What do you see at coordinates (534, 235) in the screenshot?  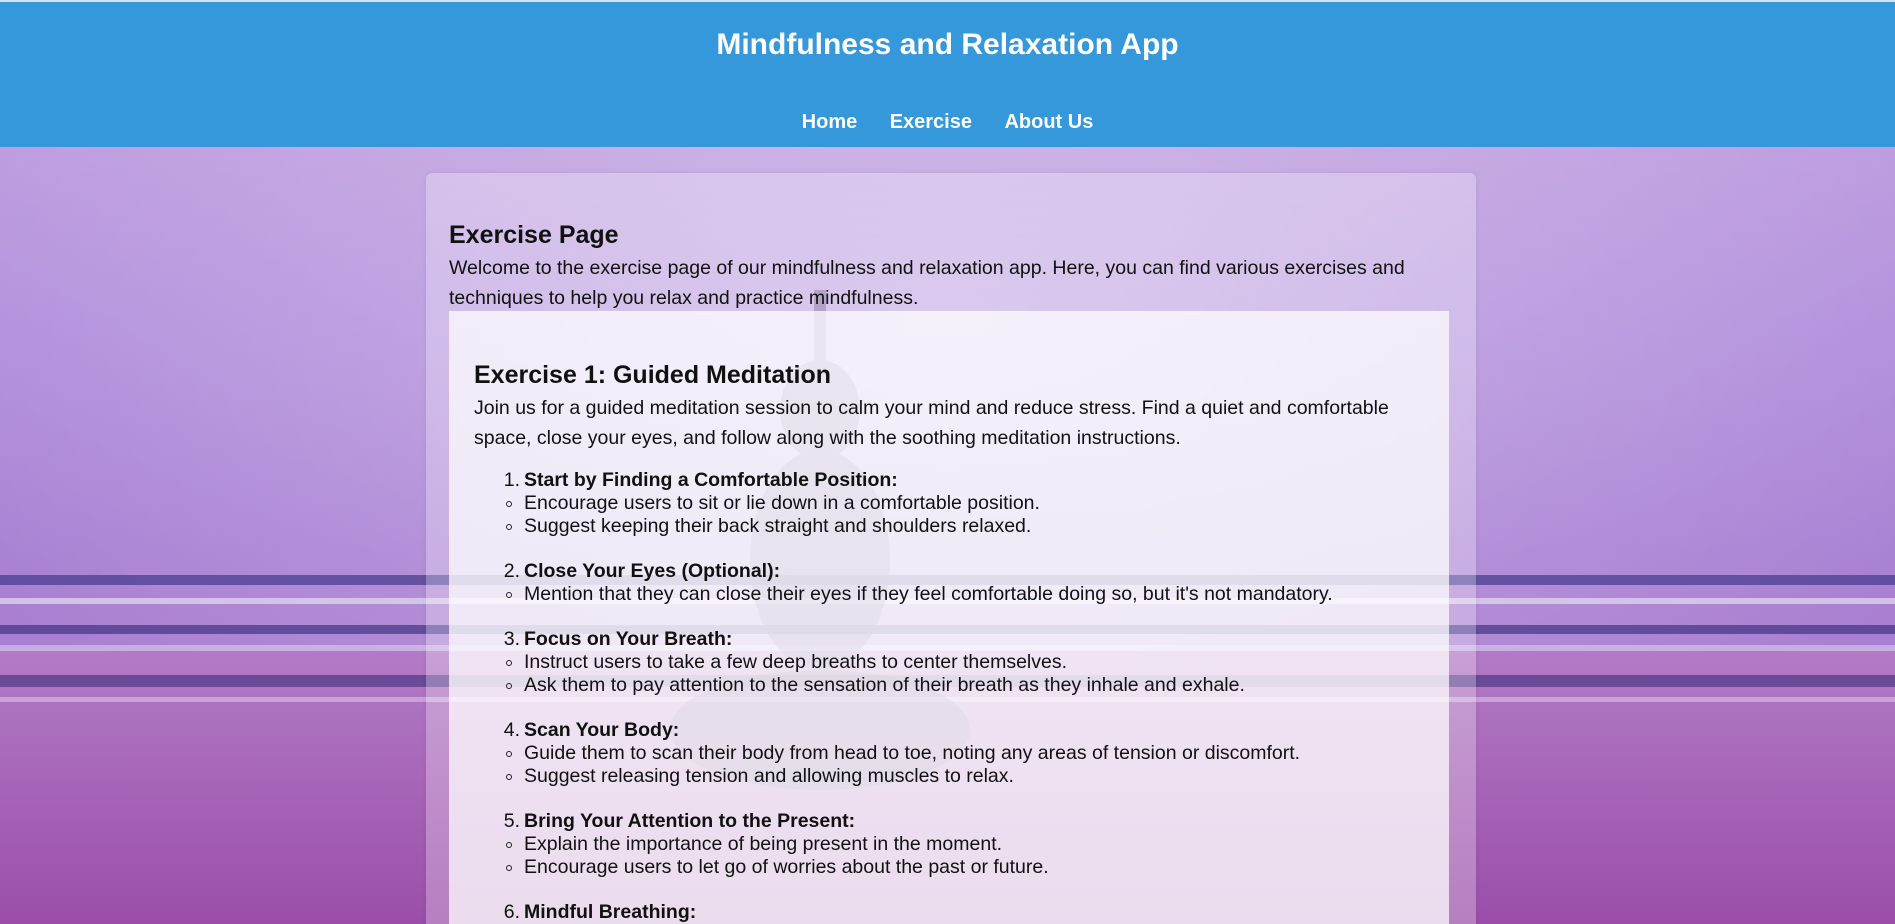 I see `page-title: Exercise Page` at bounding box center [534, 235].